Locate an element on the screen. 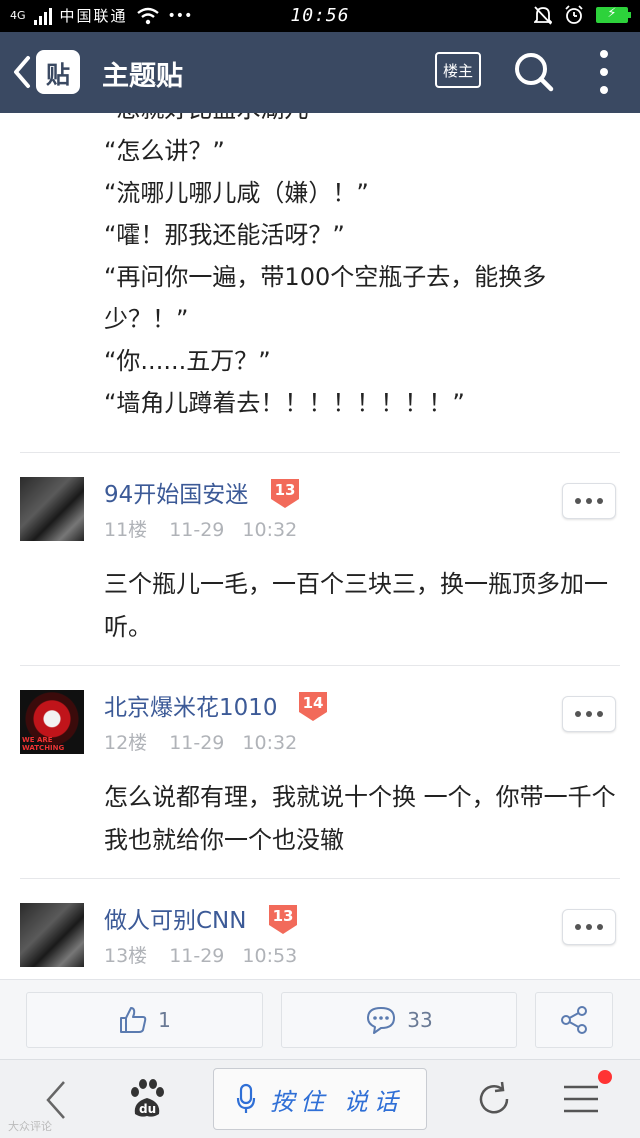  post-line: “流哪儿哪儿咸（嫌）！” is located at coordinates (236, 193).